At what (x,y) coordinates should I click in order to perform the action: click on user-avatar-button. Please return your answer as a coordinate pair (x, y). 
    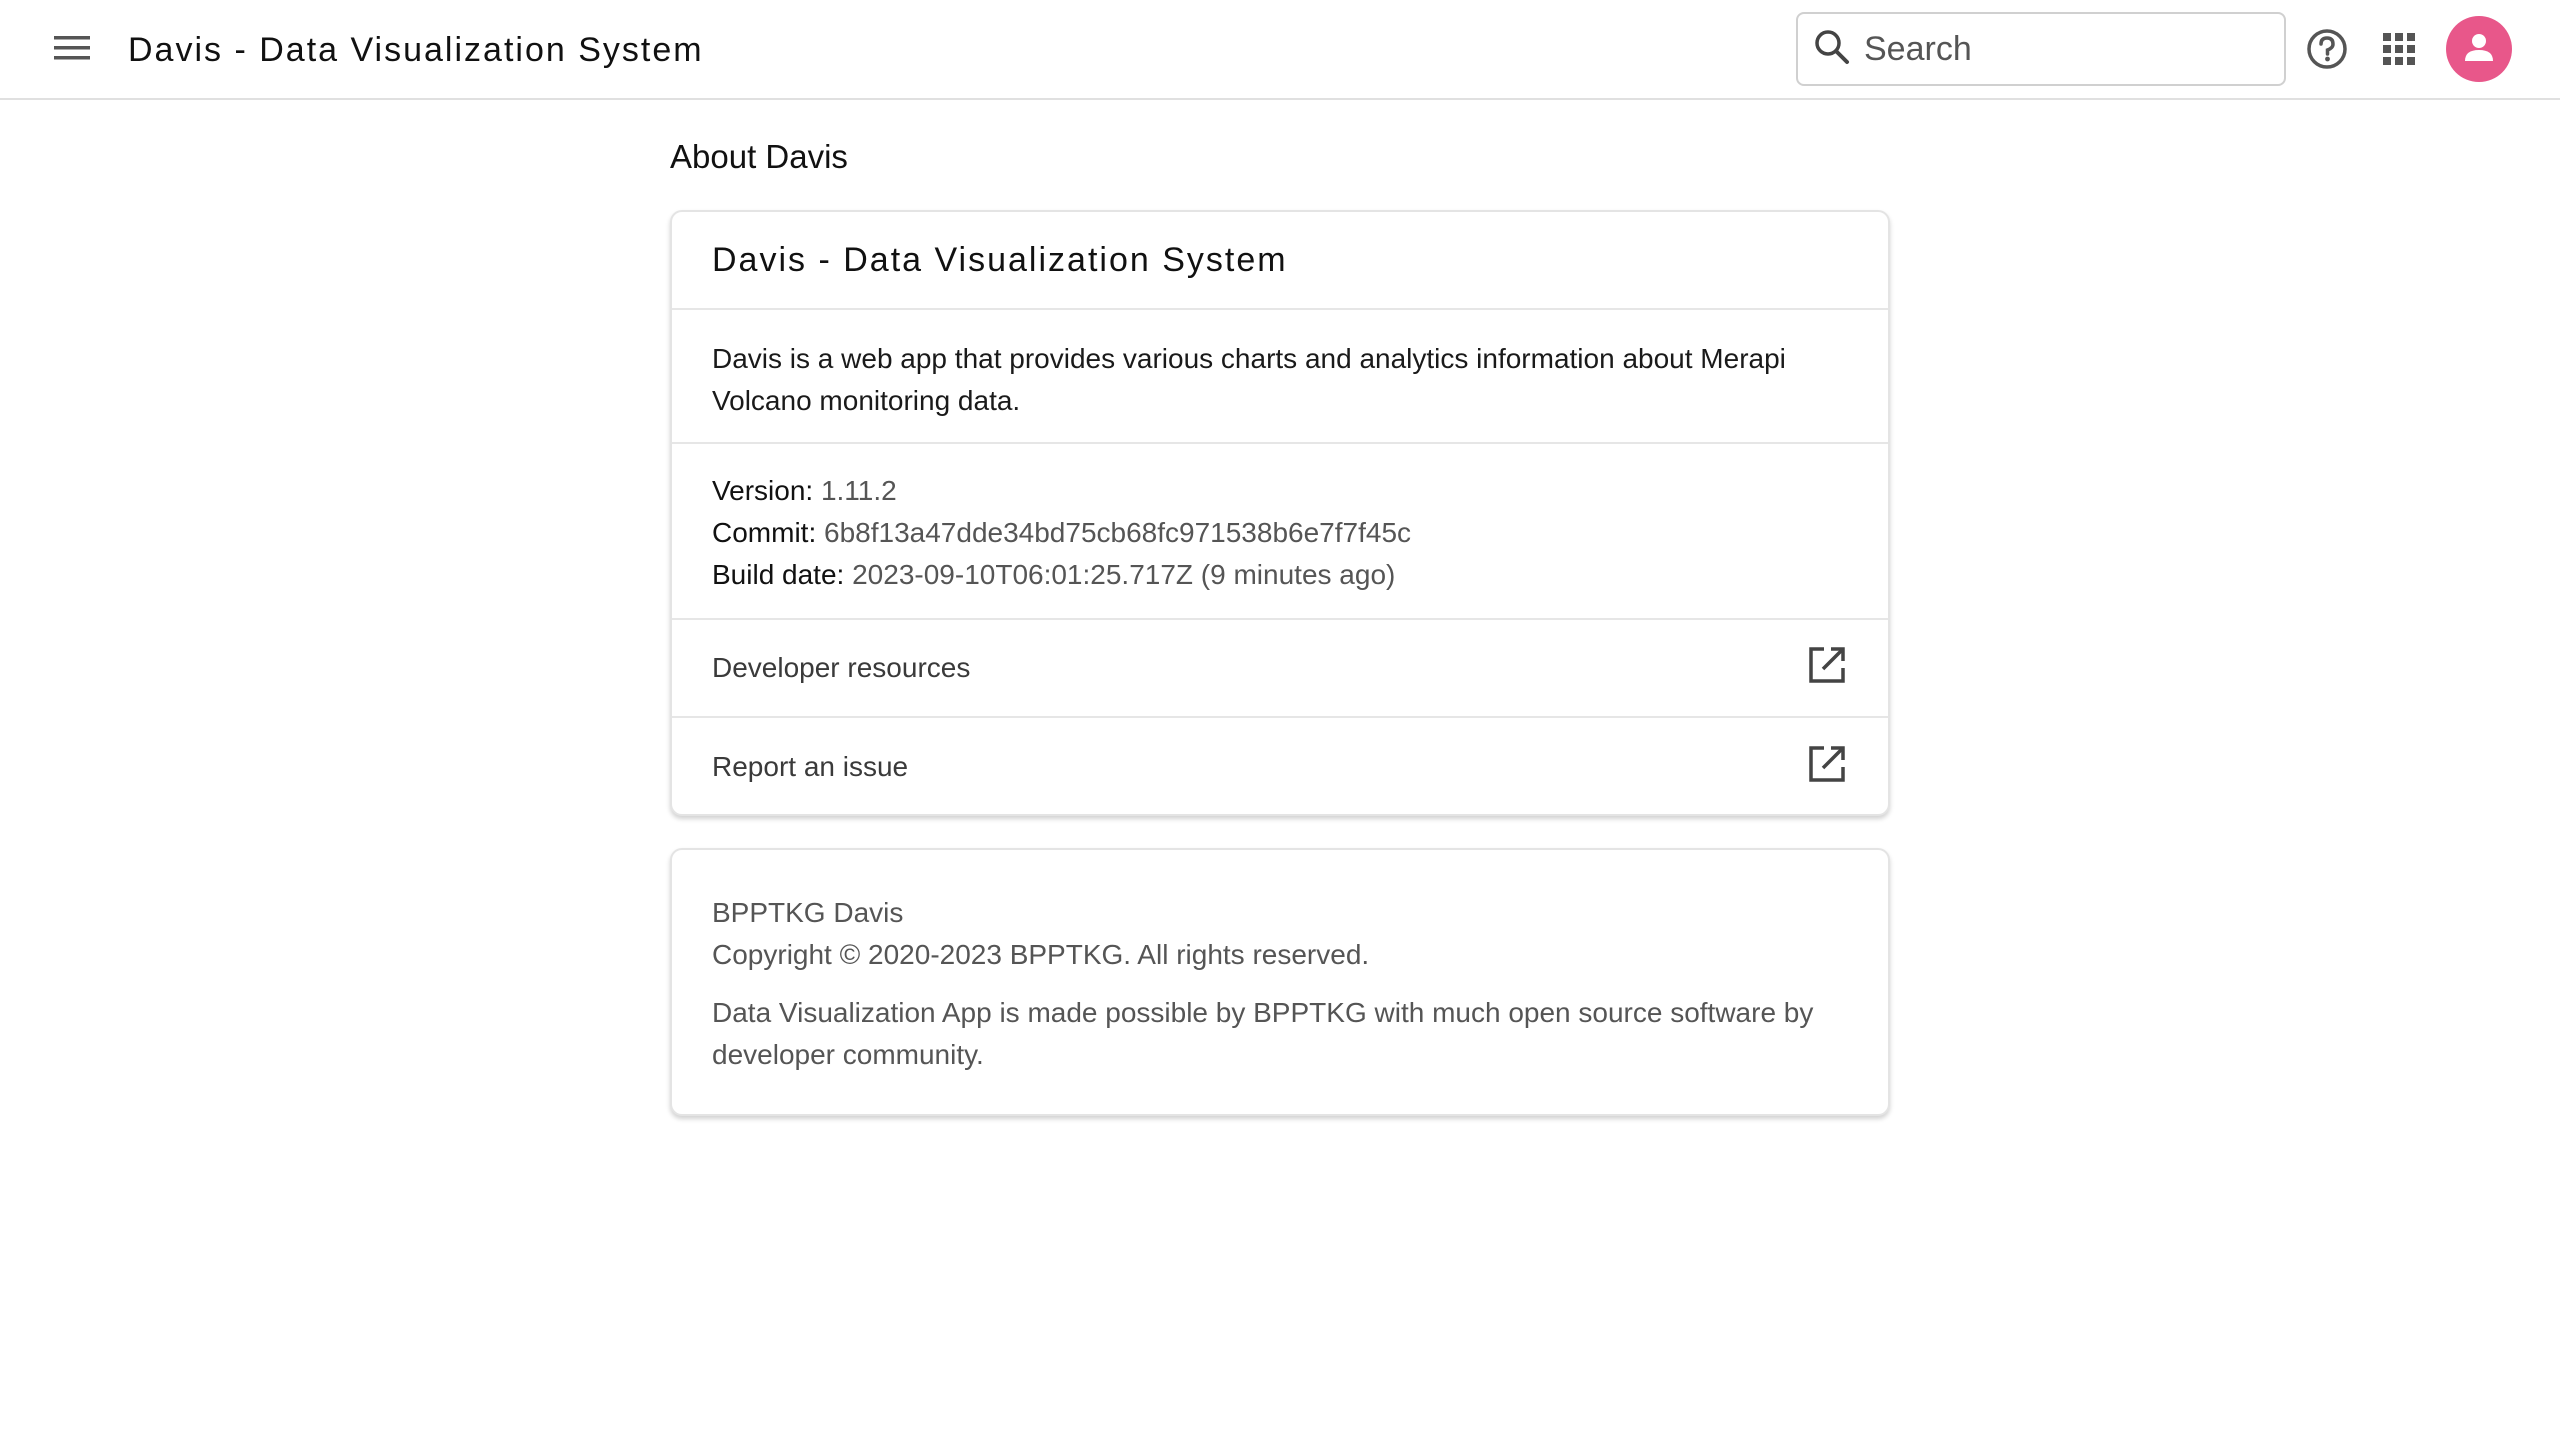
    Looking at the image, I should click on (2479, 49).